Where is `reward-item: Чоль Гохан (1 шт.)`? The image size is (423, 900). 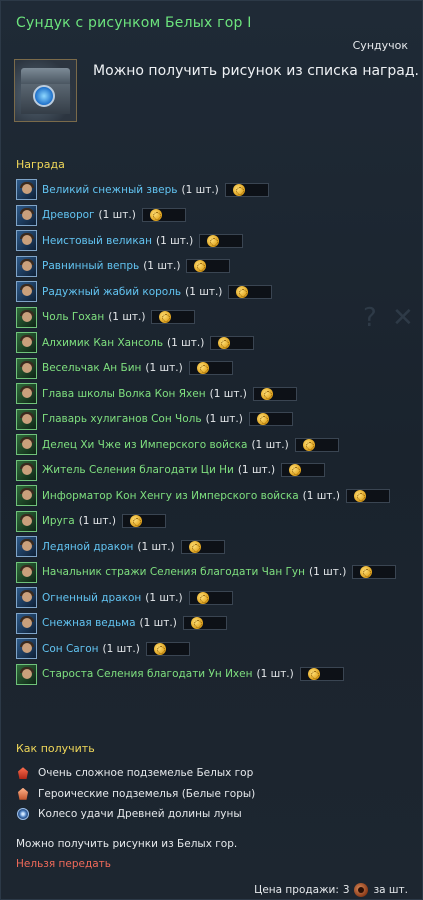 reward-item: Чоль Гохан (1 шт.) is located at coordinates (216, 318).